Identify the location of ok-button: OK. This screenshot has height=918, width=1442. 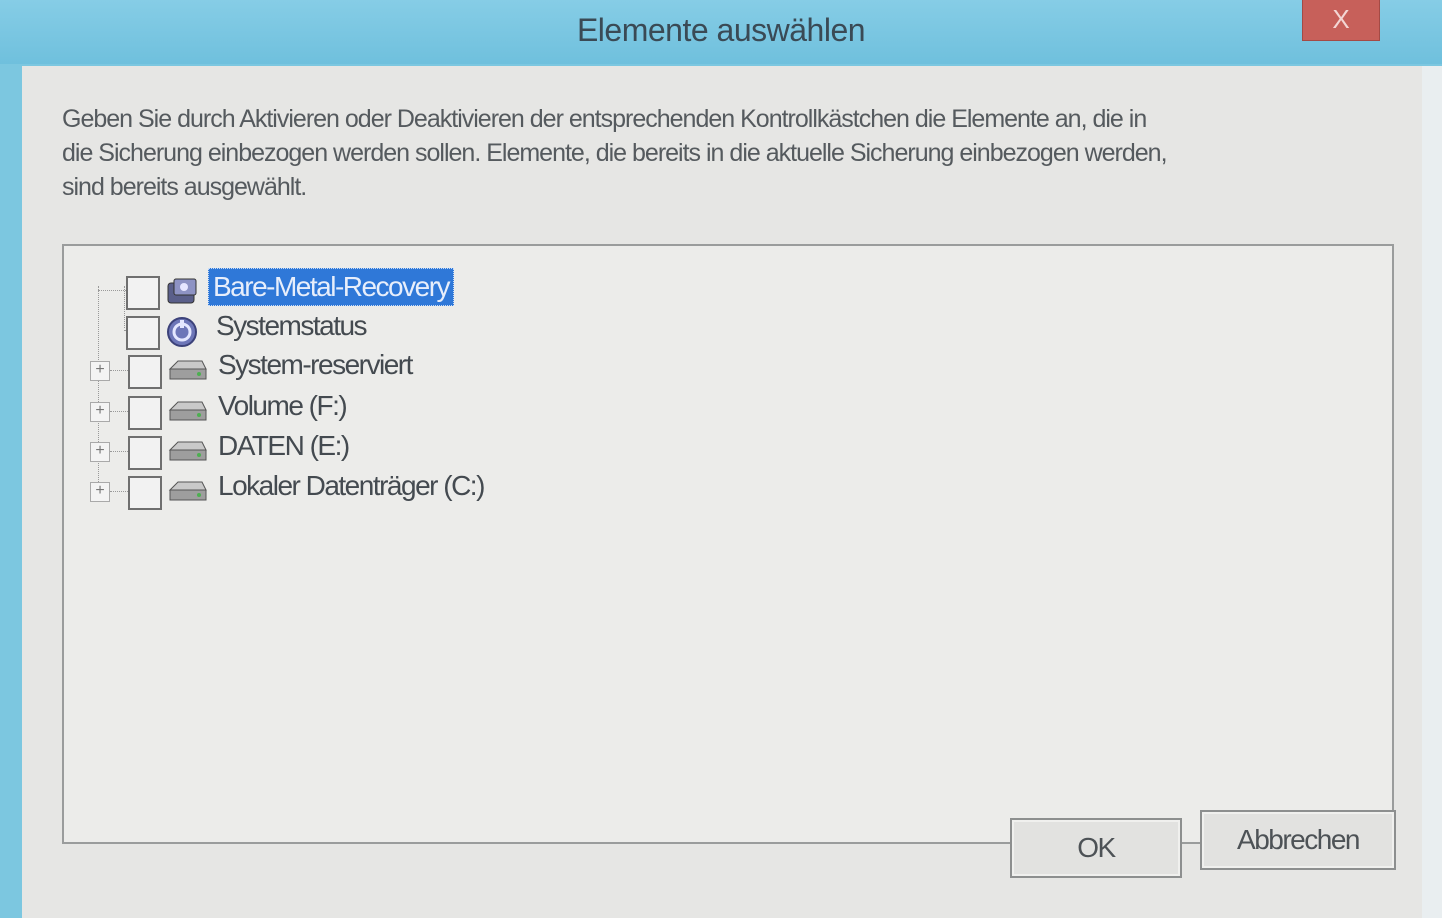
(1096, 848).